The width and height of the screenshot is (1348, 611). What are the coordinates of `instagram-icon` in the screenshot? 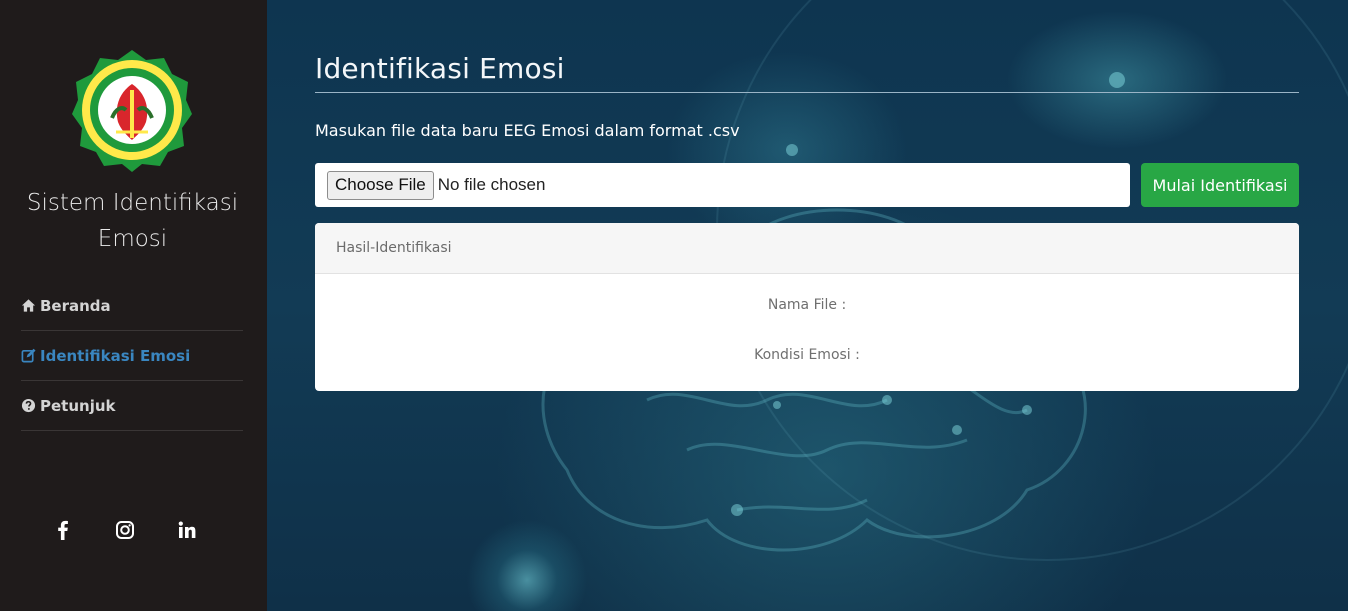 It's located at (125, 530).